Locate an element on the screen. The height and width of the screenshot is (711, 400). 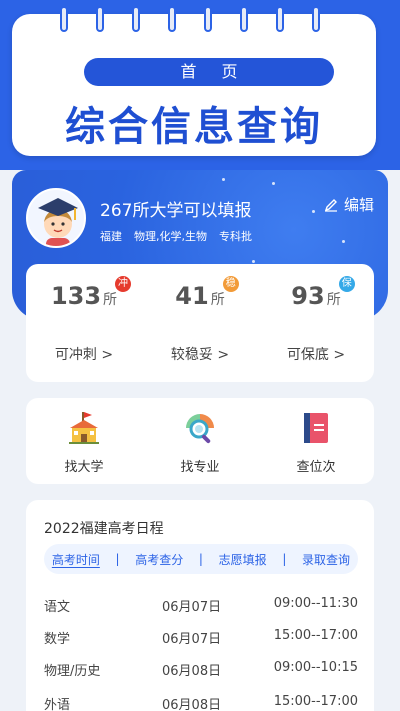
check-rank-label: 查位次 is located at coordinates (316, 467).